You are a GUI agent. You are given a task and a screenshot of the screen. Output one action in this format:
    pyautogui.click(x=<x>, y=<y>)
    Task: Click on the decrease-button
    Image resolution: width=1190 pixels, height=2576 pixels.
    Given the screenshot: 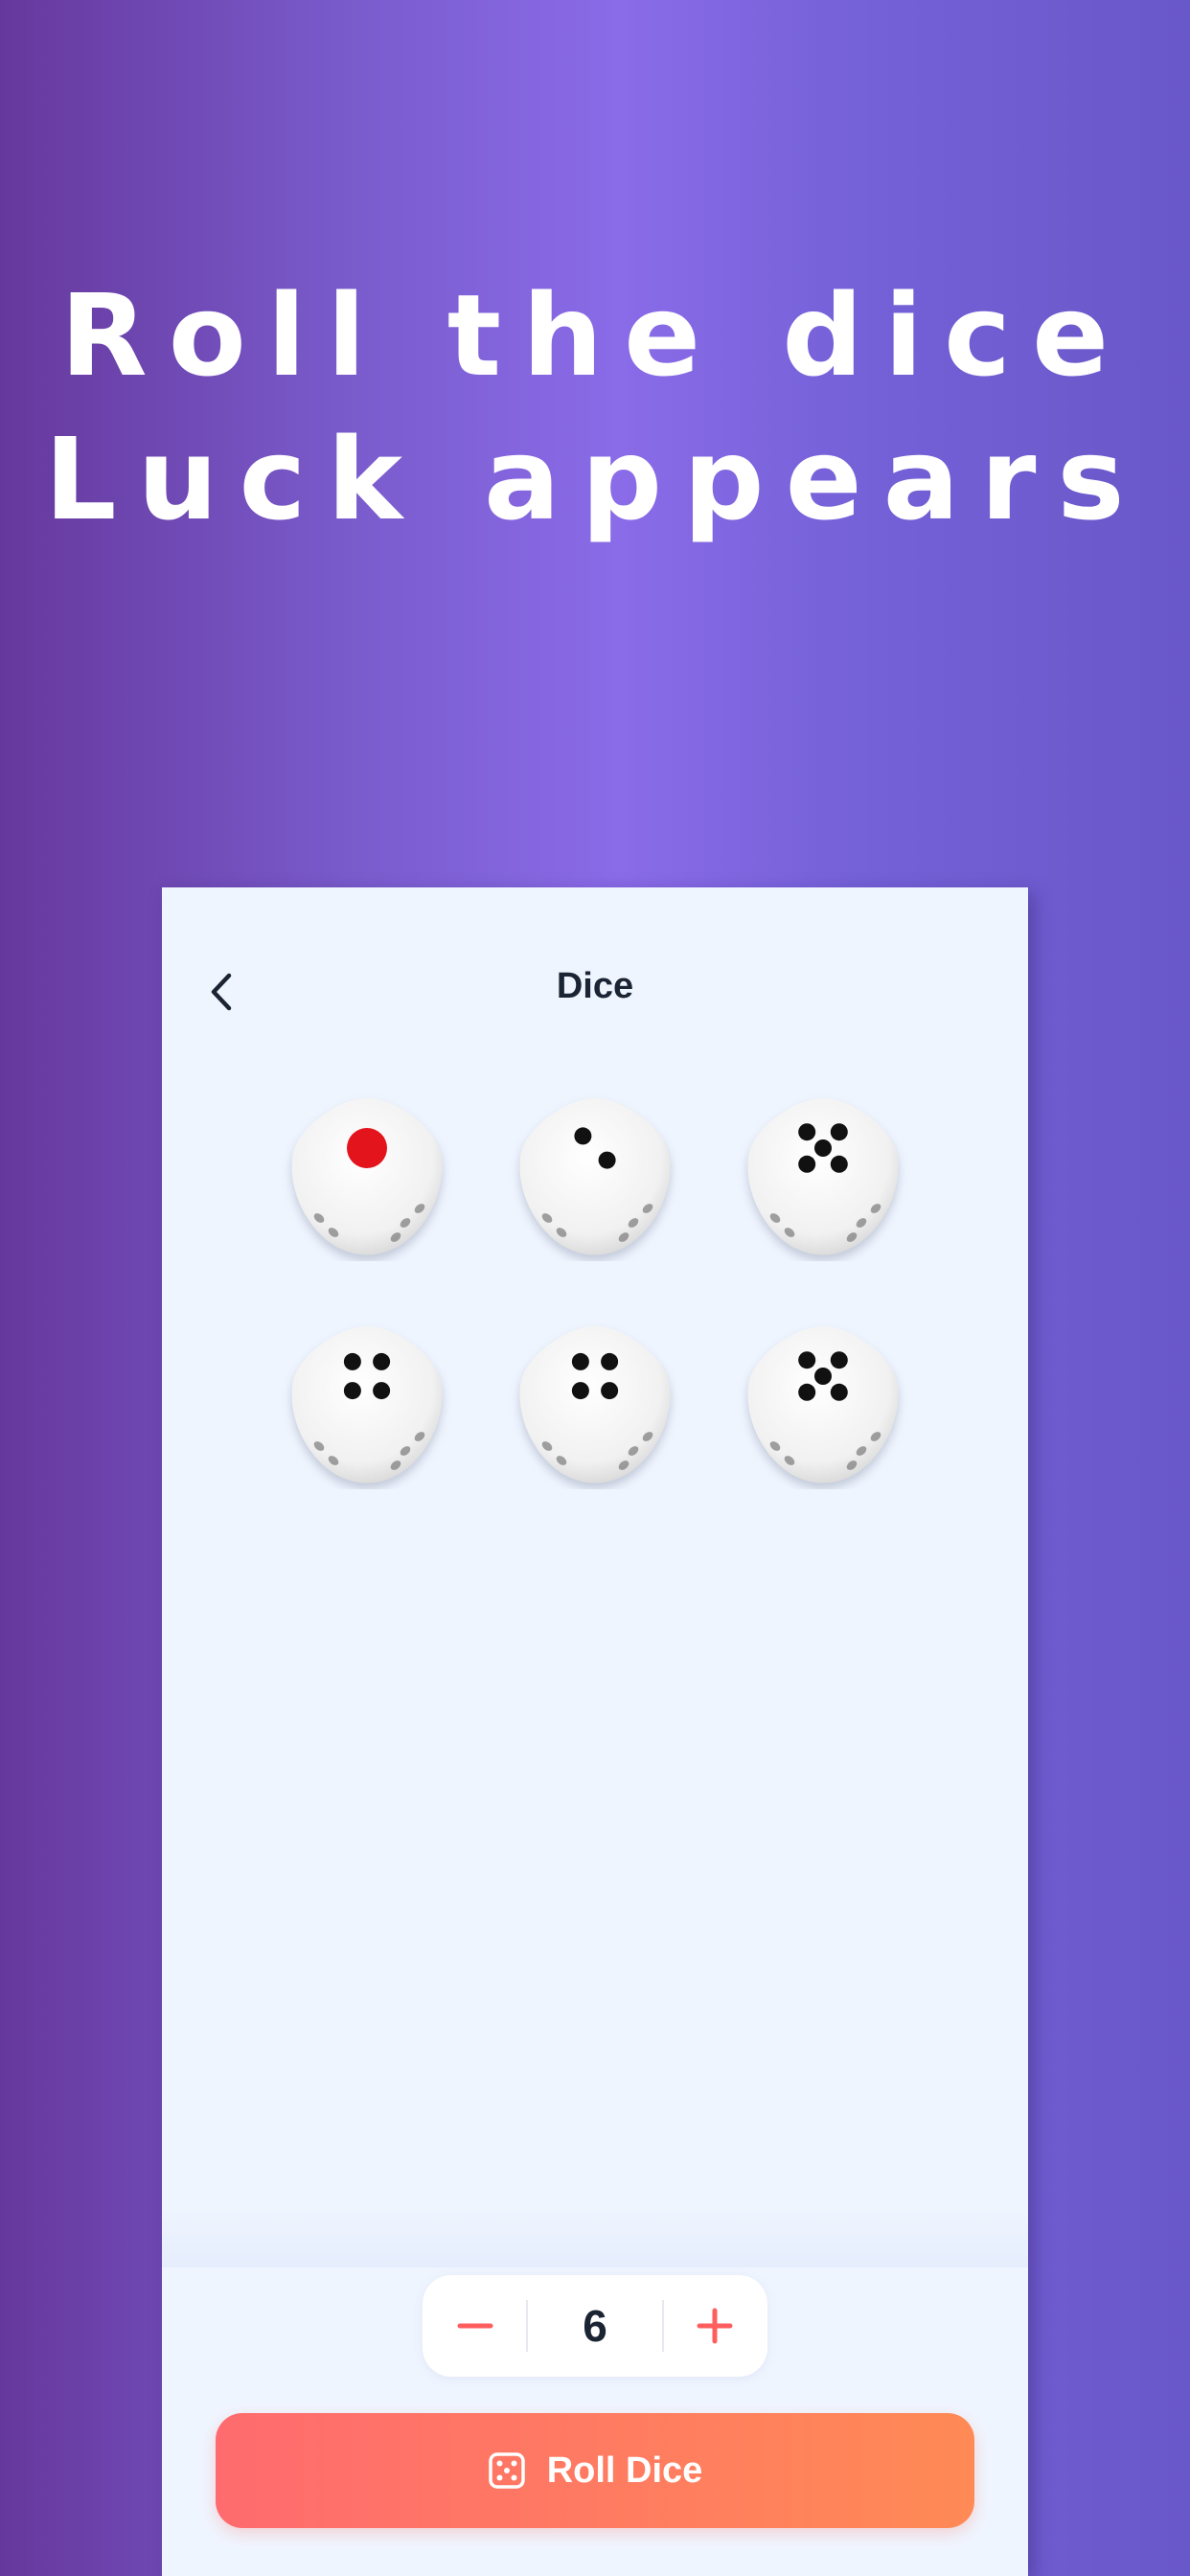 What is the action you would take?
    pyautogui.click(x=476, y=2326)
    